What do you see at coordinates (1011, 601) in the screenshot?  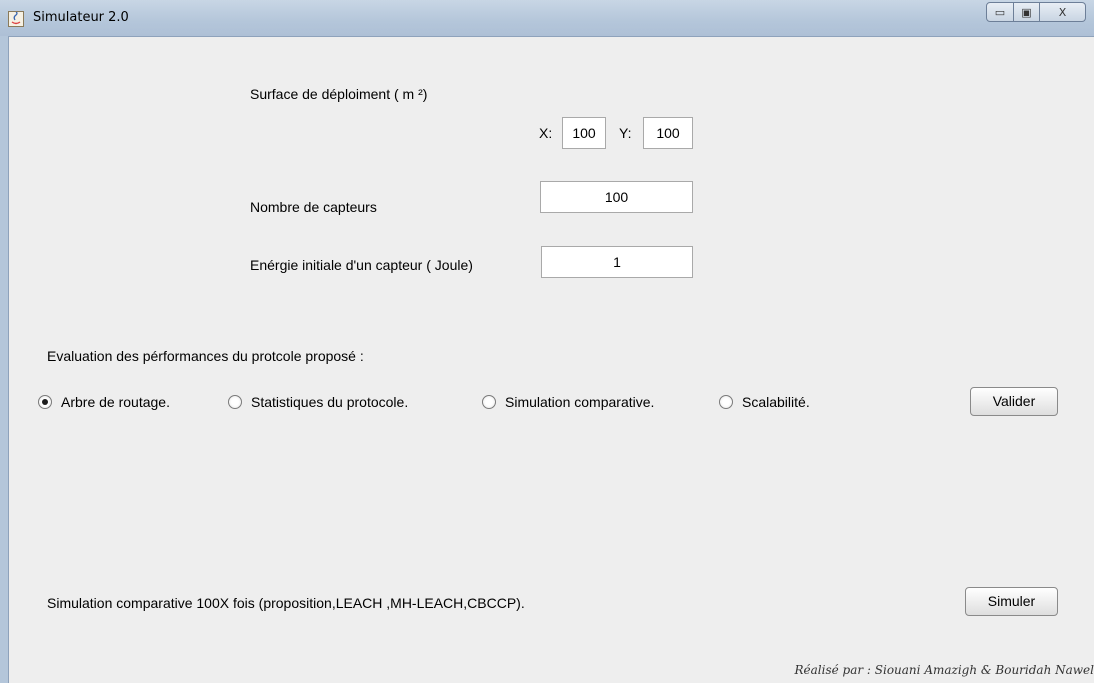 I see `simulate-button: Simuler` at bounding box center [1011, 601].